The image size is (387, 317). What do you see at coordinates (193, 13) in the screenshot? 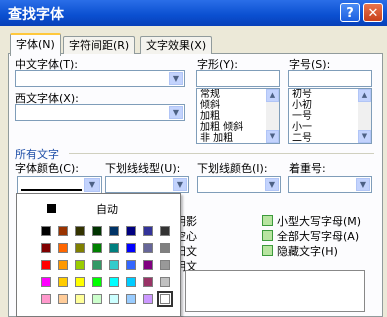
I see `title-bar: 查找字体 ? ✕` at bounding box center [193, 13].